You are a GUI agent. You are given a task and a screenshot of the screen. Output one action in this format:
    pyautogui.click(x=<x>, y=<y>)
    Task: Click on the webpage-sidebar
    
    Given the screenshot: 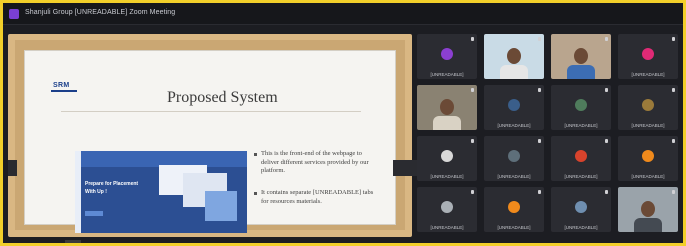 What is the action you would take?
    pyautogui.click(x=78, y=192)
    